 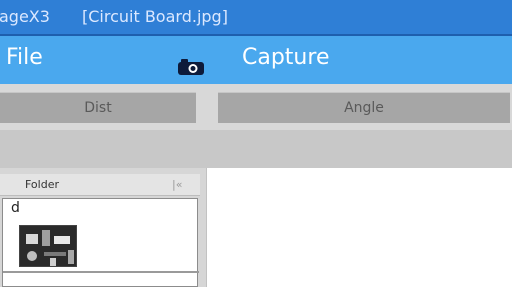 What do you see at coordinates (100, 242) in the screenshot?
I see `folder-tree: d` at bounding box center [100, 242].